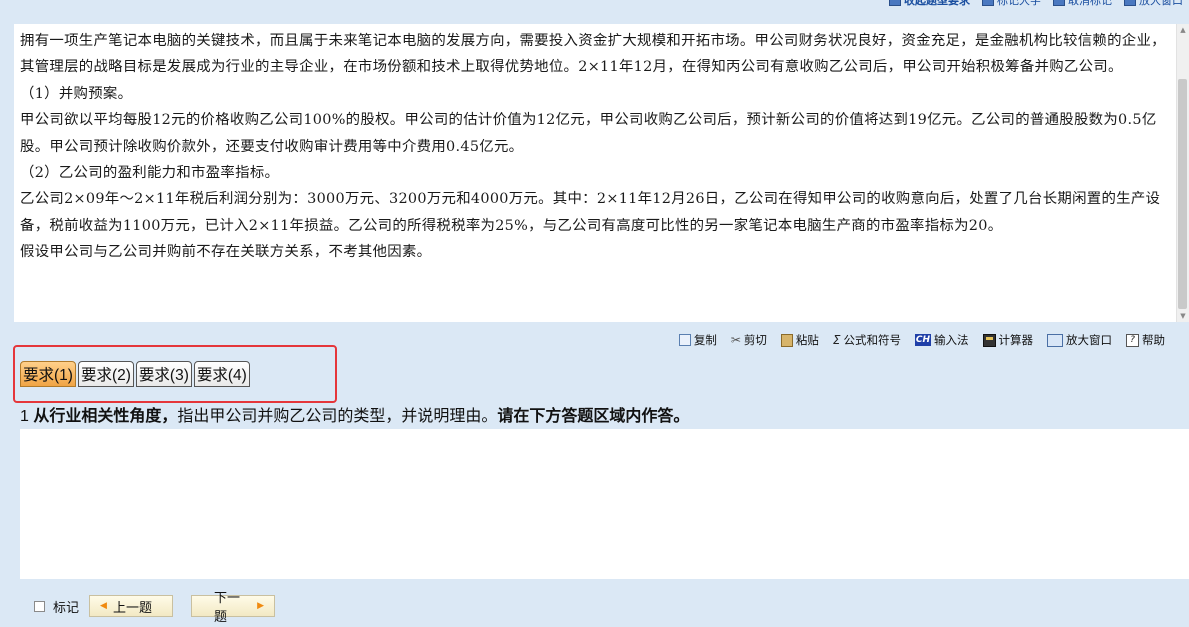 The height and width of the screenshot is (627, 1189). What do you see at coordinates (337, 416) in the screenshot?
I see `question-text: 指出甲公司并购乙公司的类型，并说明理由。` at bounding box center [337, 416].